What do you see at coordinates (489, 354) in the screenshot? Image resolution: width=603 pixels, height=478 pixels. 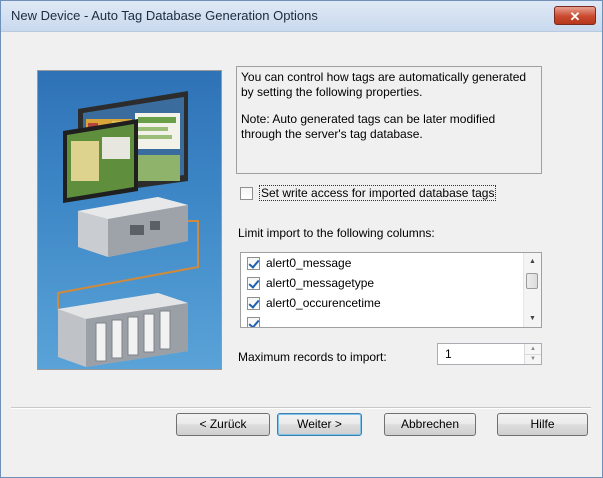 I see `max-records-stepper: 1 ▲ ▼` at bounding box center [489, 354].